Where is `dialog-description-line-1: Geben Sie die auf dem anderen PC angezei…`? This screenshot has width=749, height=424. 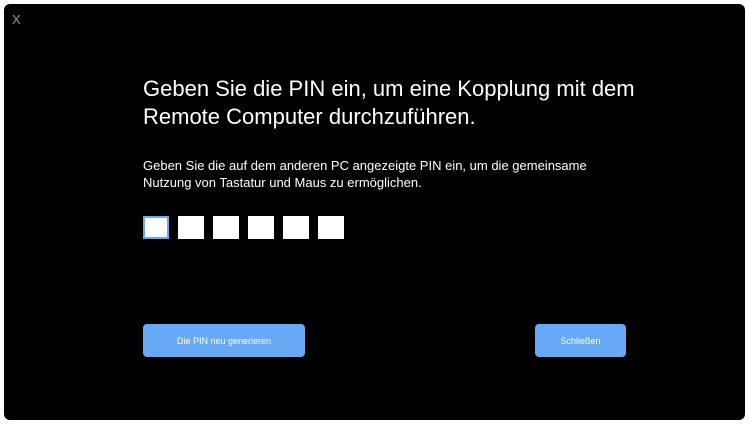 dialog-description-line-1: Geben Sie die auf dem anderen PC angezei… is located at coordinates (365, 165).